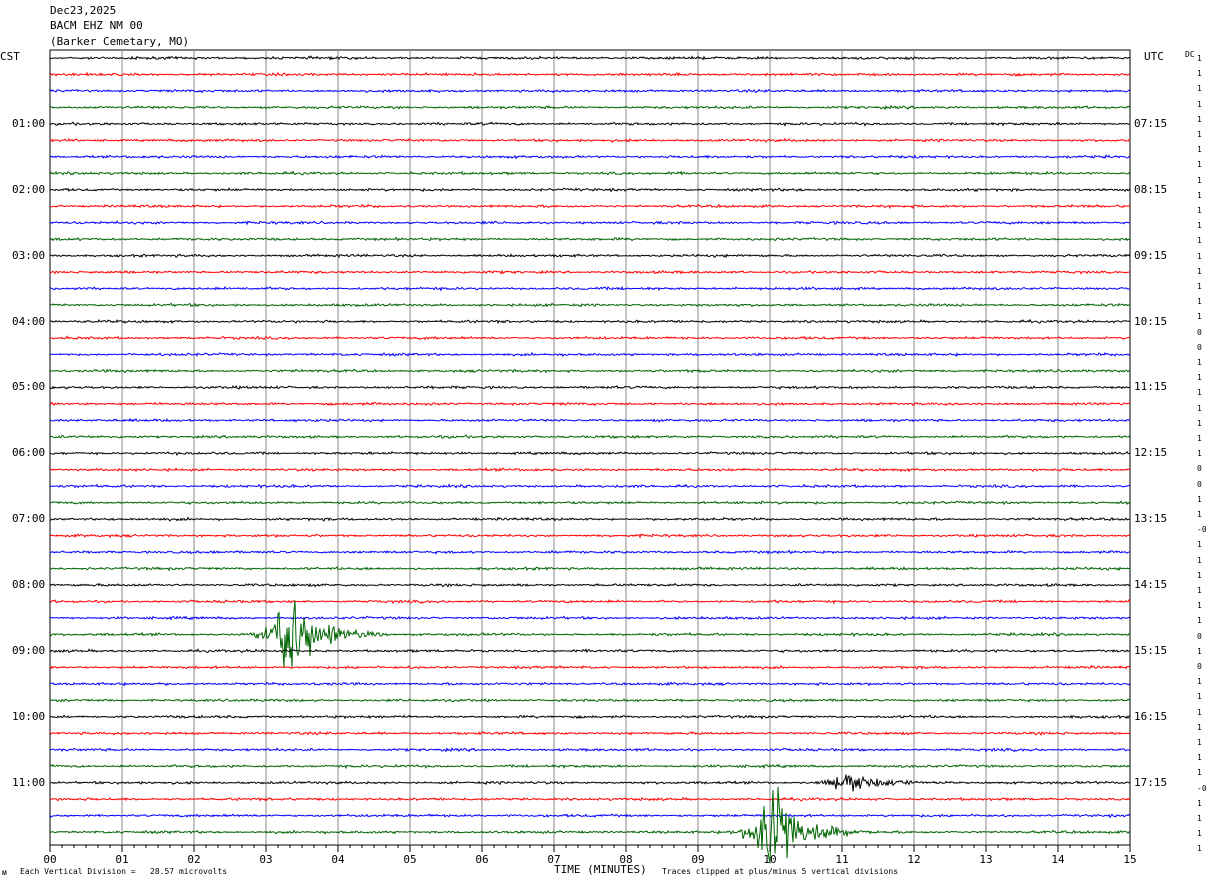 Image resolution: width=1210 pixels, height=886 pixels. Describe the element at coordinates (697, 859) in the screenshot. I see `x-tick-label: 09` at that location.